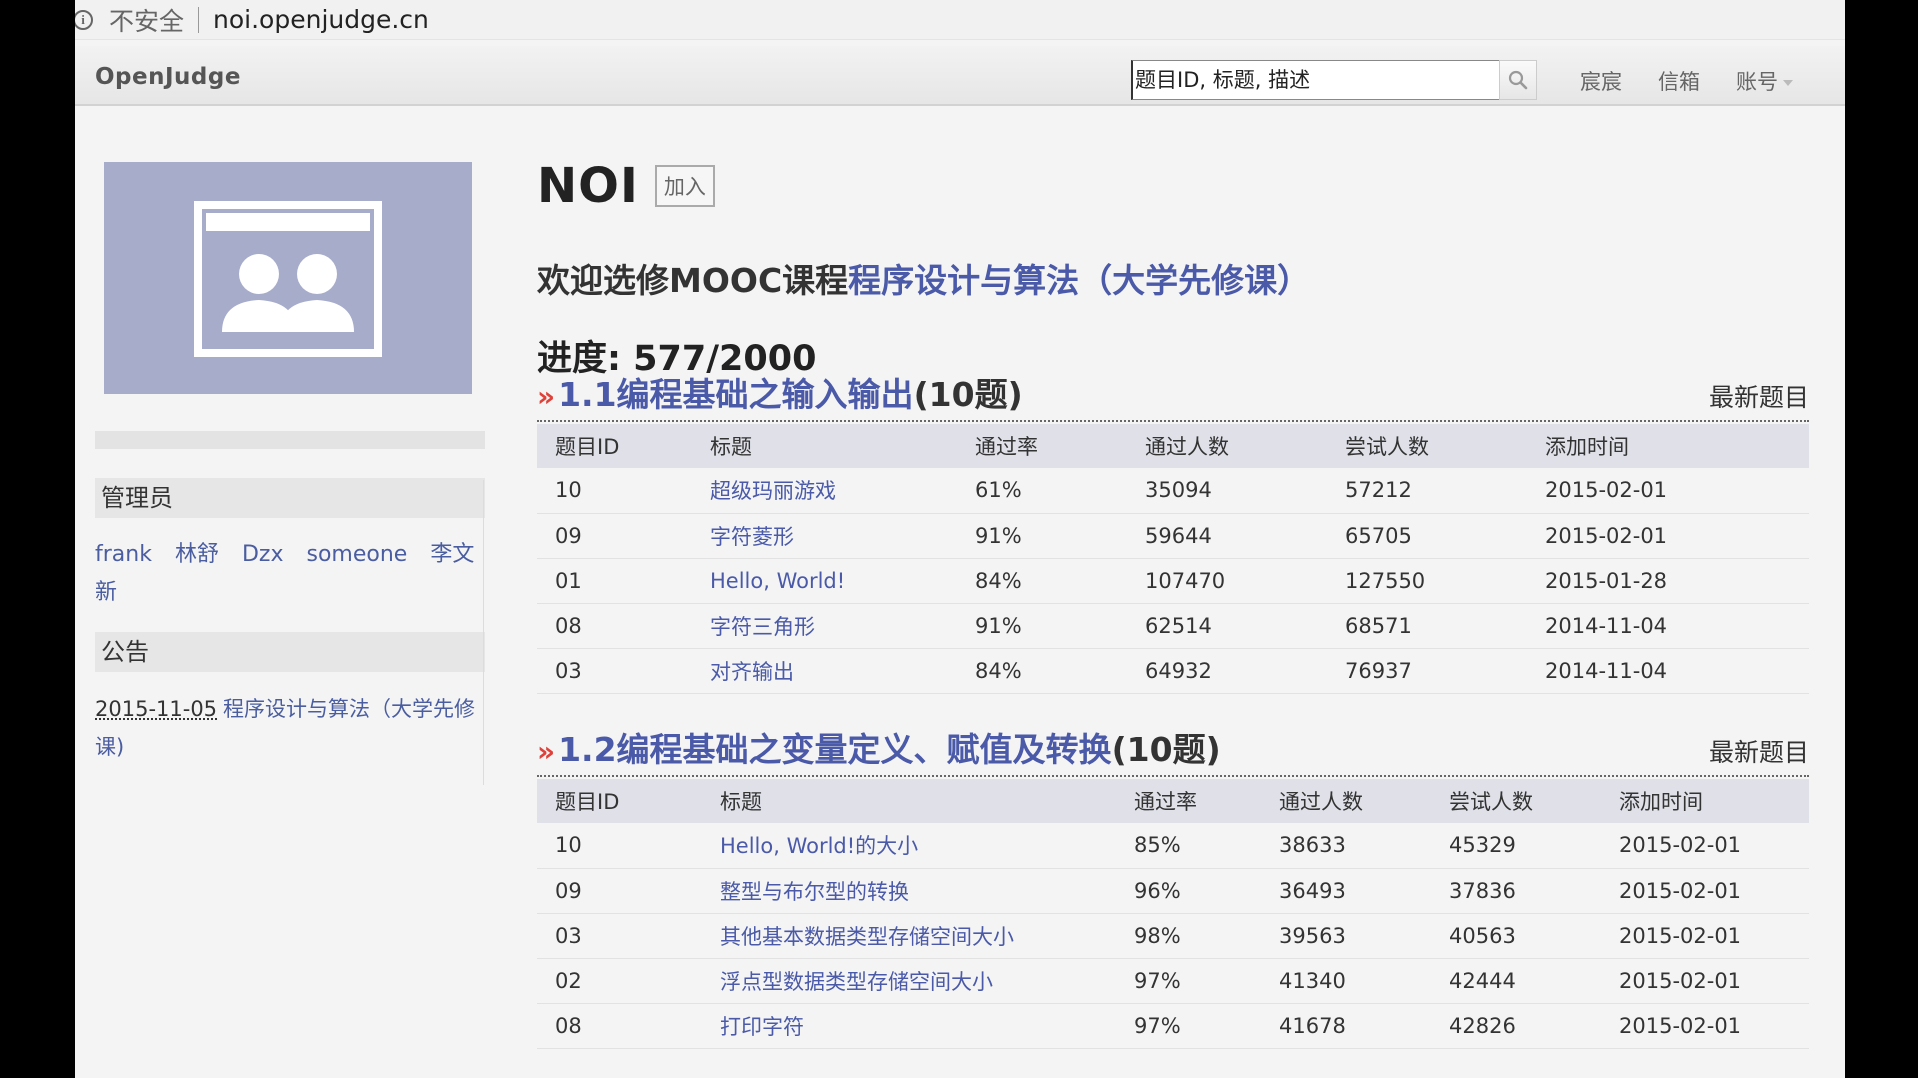 This screenshot has width=1918, height=1078. Describe the element at coordinates (998, 670) in the screenshot. I see `pass-rate: 84%` at that location.